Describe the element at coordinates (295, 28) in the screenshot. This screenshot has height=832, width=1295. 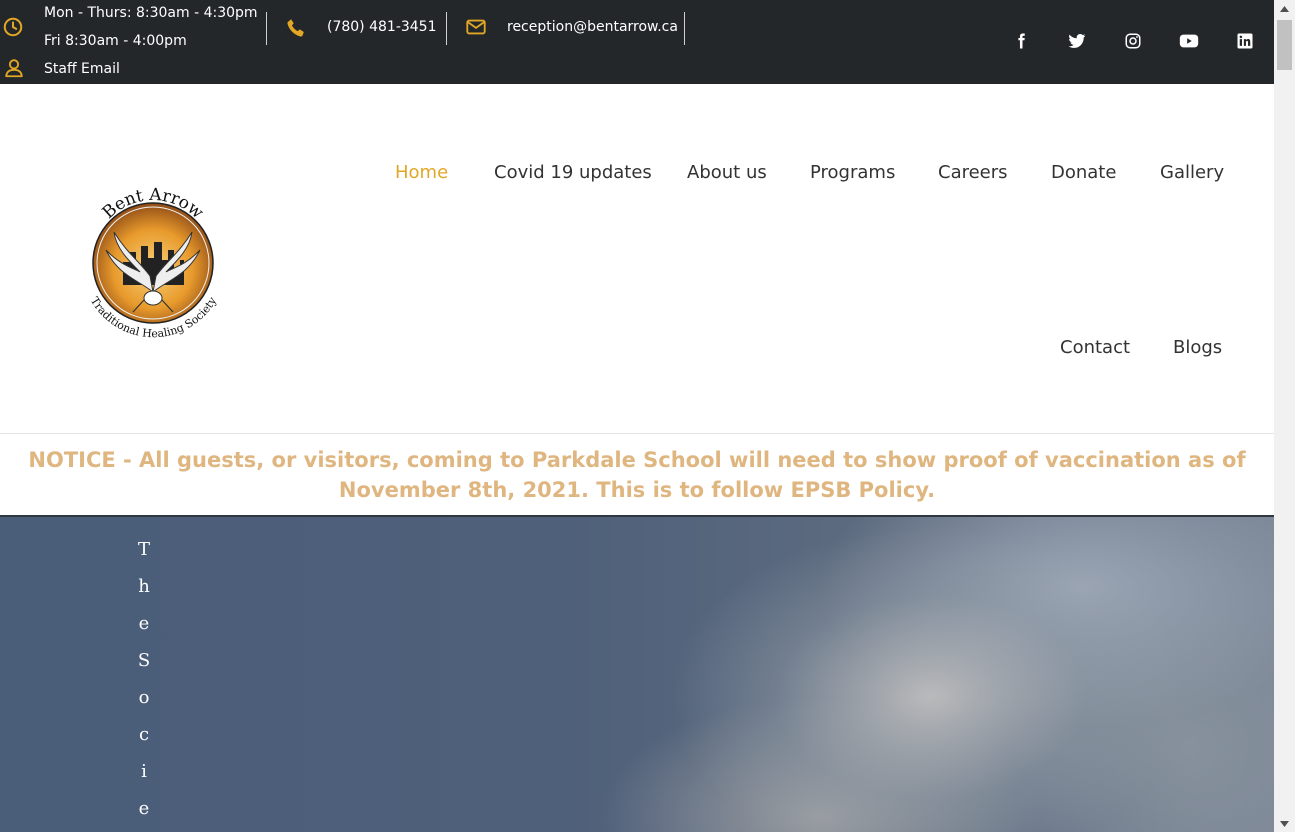
I see `phone-icon` at that location.